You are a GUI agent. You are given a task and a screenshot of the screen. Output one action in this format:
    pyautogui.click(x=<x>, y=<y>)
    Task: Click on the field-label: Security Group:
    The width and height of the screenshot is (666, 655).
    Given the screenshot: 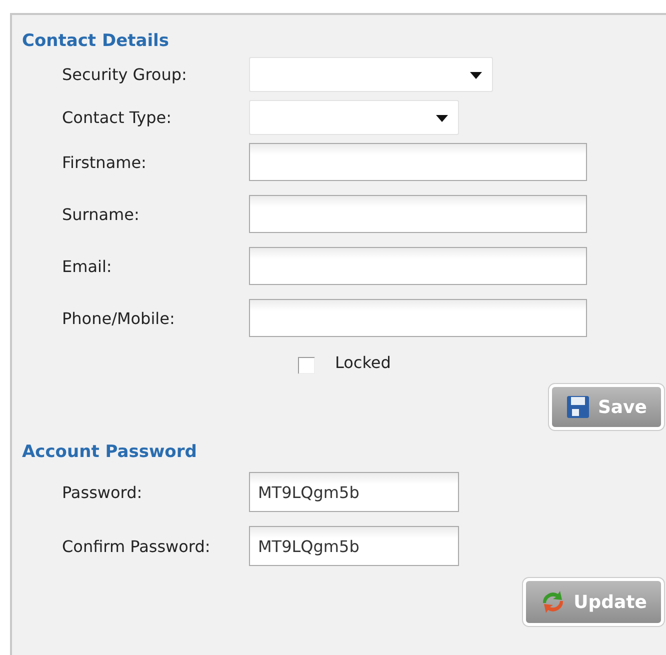 What is the action you would take?
    pyautogui.click(x=124, y=74)
    